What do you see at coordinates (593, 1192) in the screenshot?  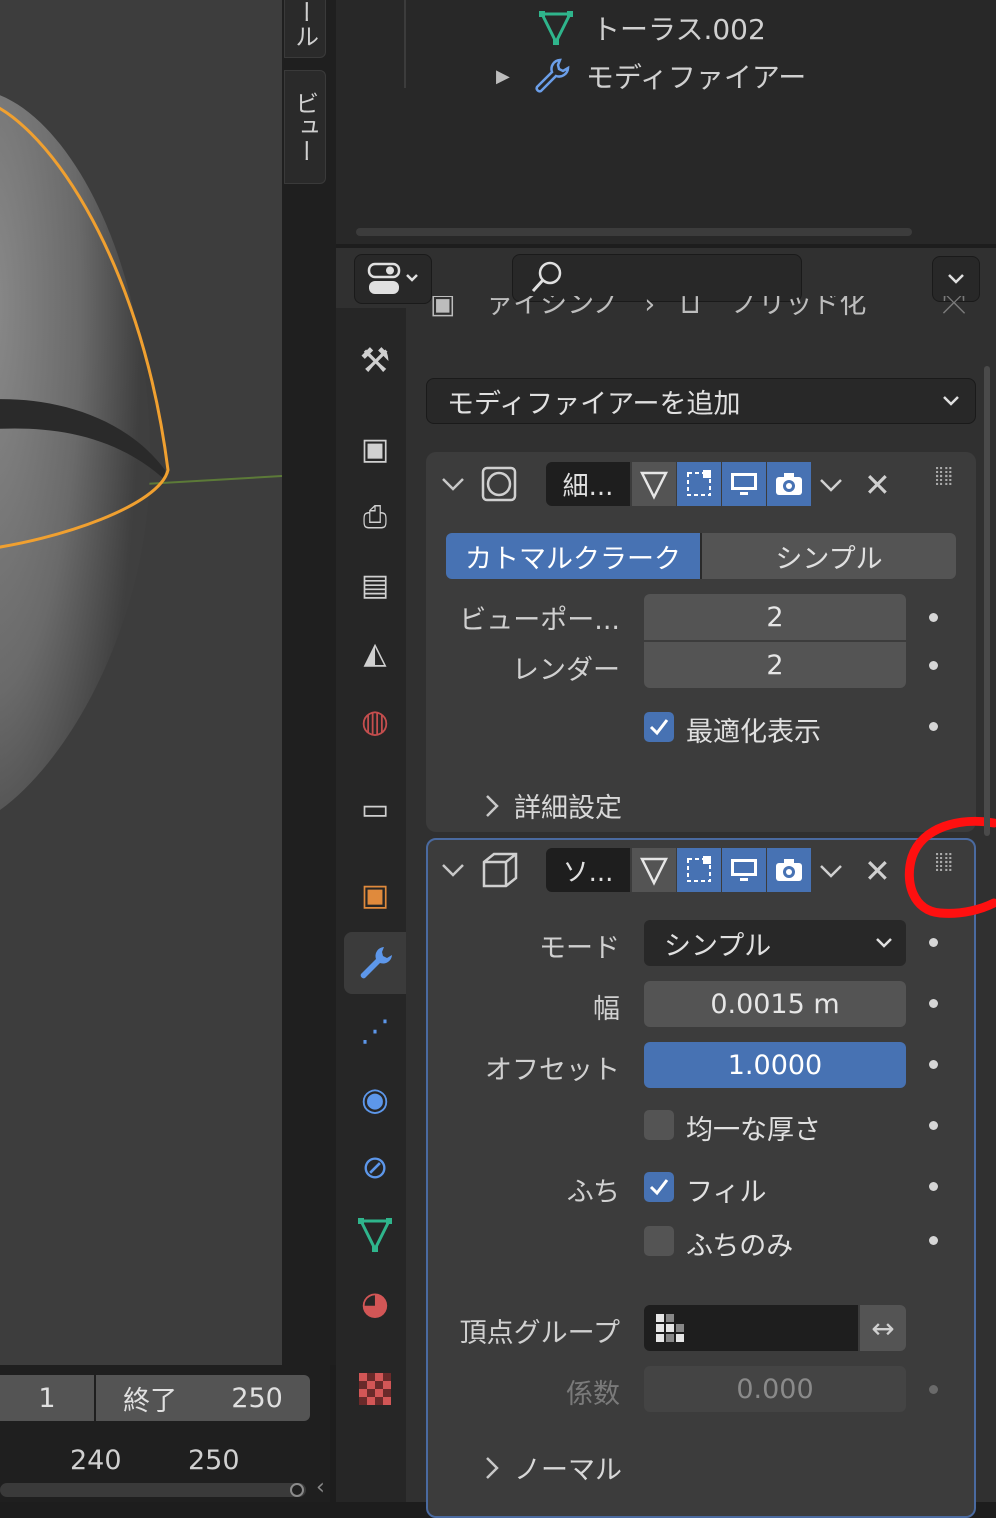 I see `rim-label: ふち` at bounding box center [593, 1192].